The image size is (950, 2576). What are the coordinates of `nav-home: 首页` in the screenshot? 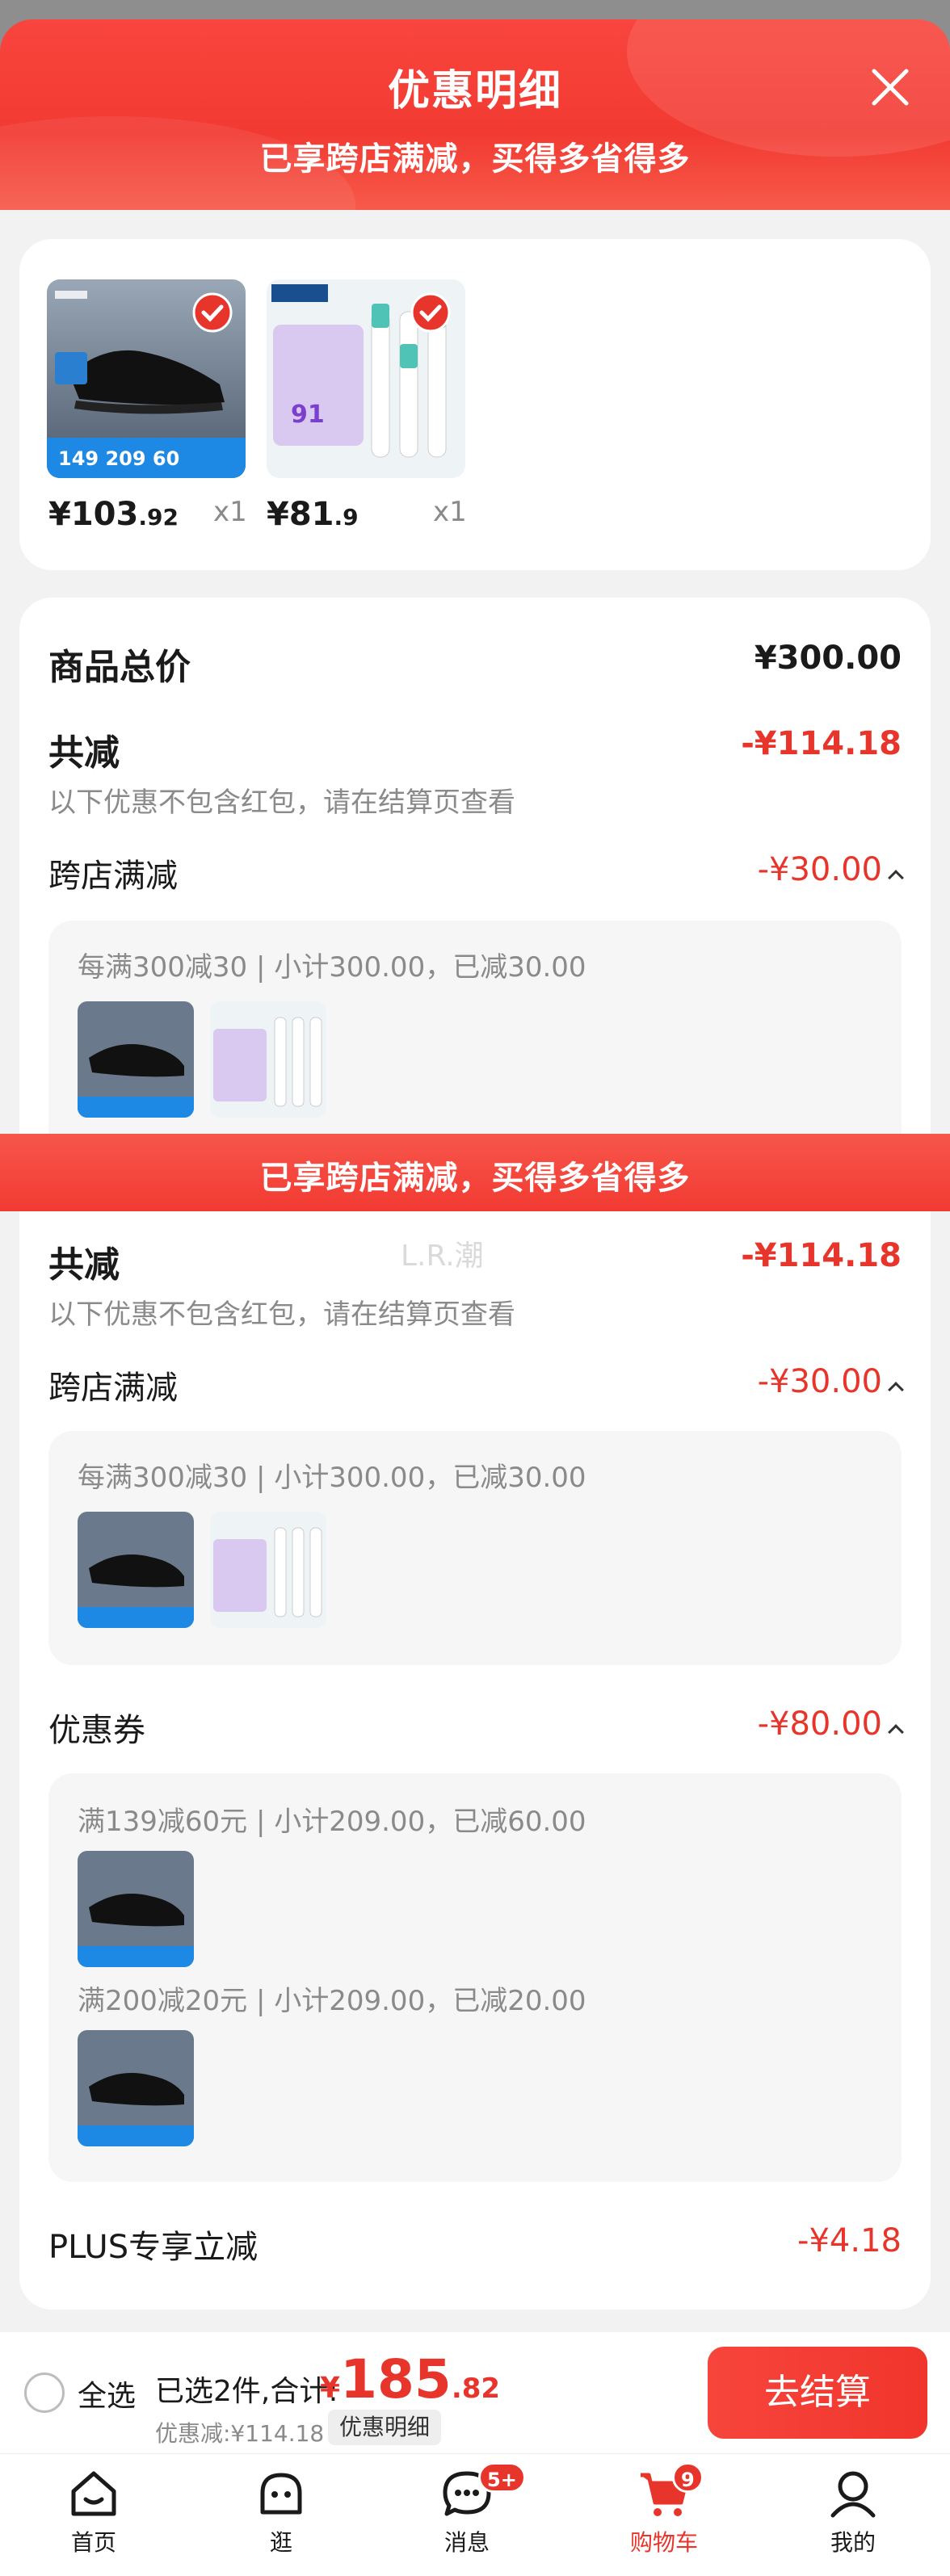 It's located at (93, 2517).